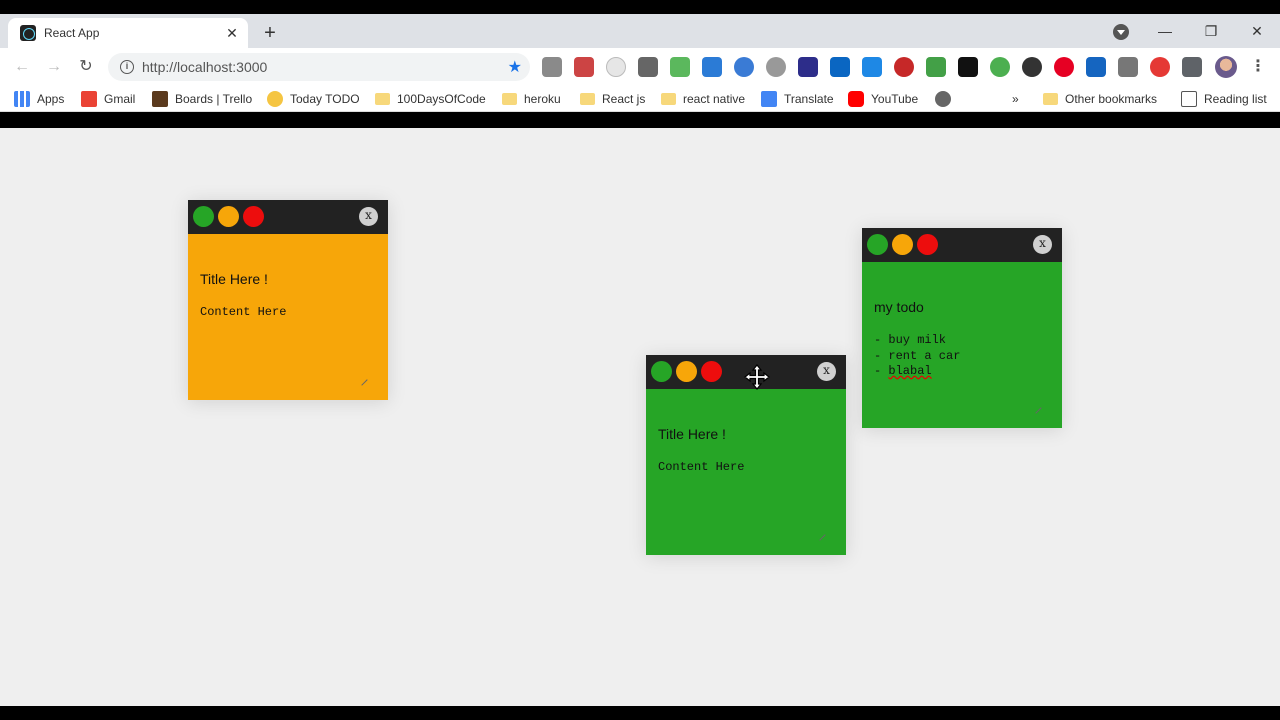  Describe the element at coordinates (72, 33) in the screenshot. I see `tab-title: React App` at that location.